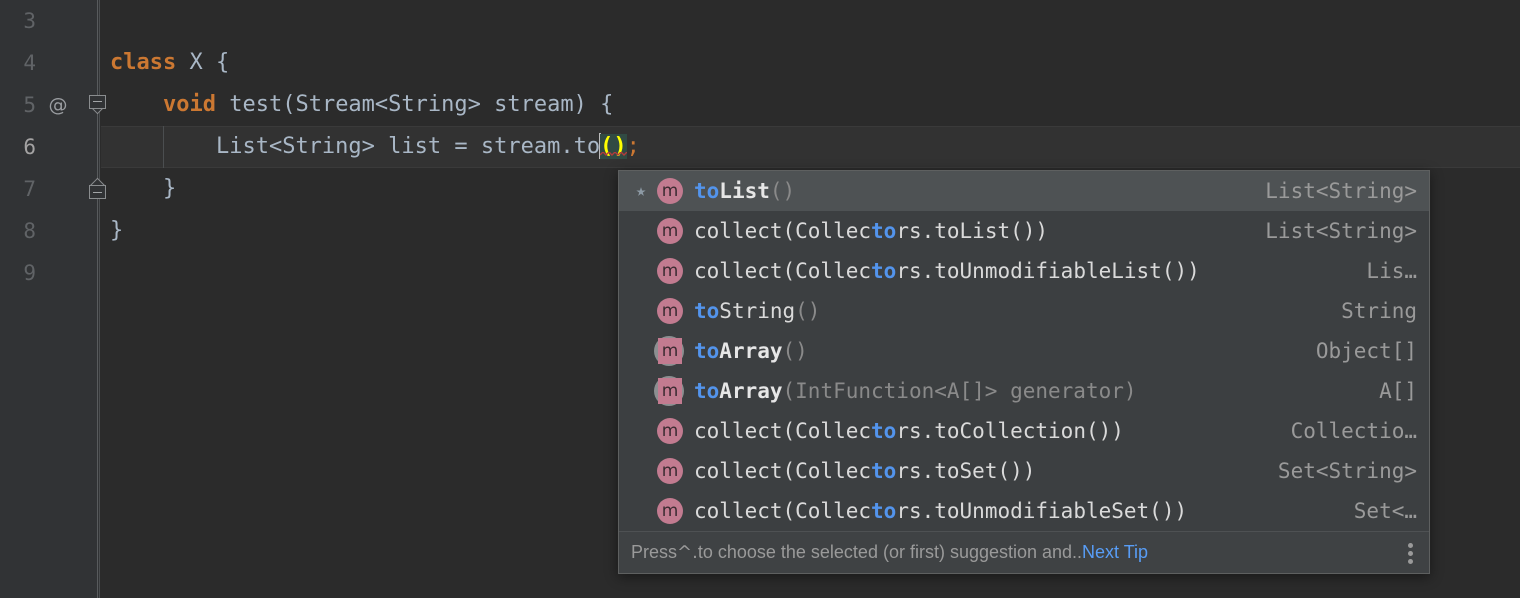  What do you see at coordinates (810, 63) in the screenshot?
I see `code-line: class X {` at bounding box center [810, 63].